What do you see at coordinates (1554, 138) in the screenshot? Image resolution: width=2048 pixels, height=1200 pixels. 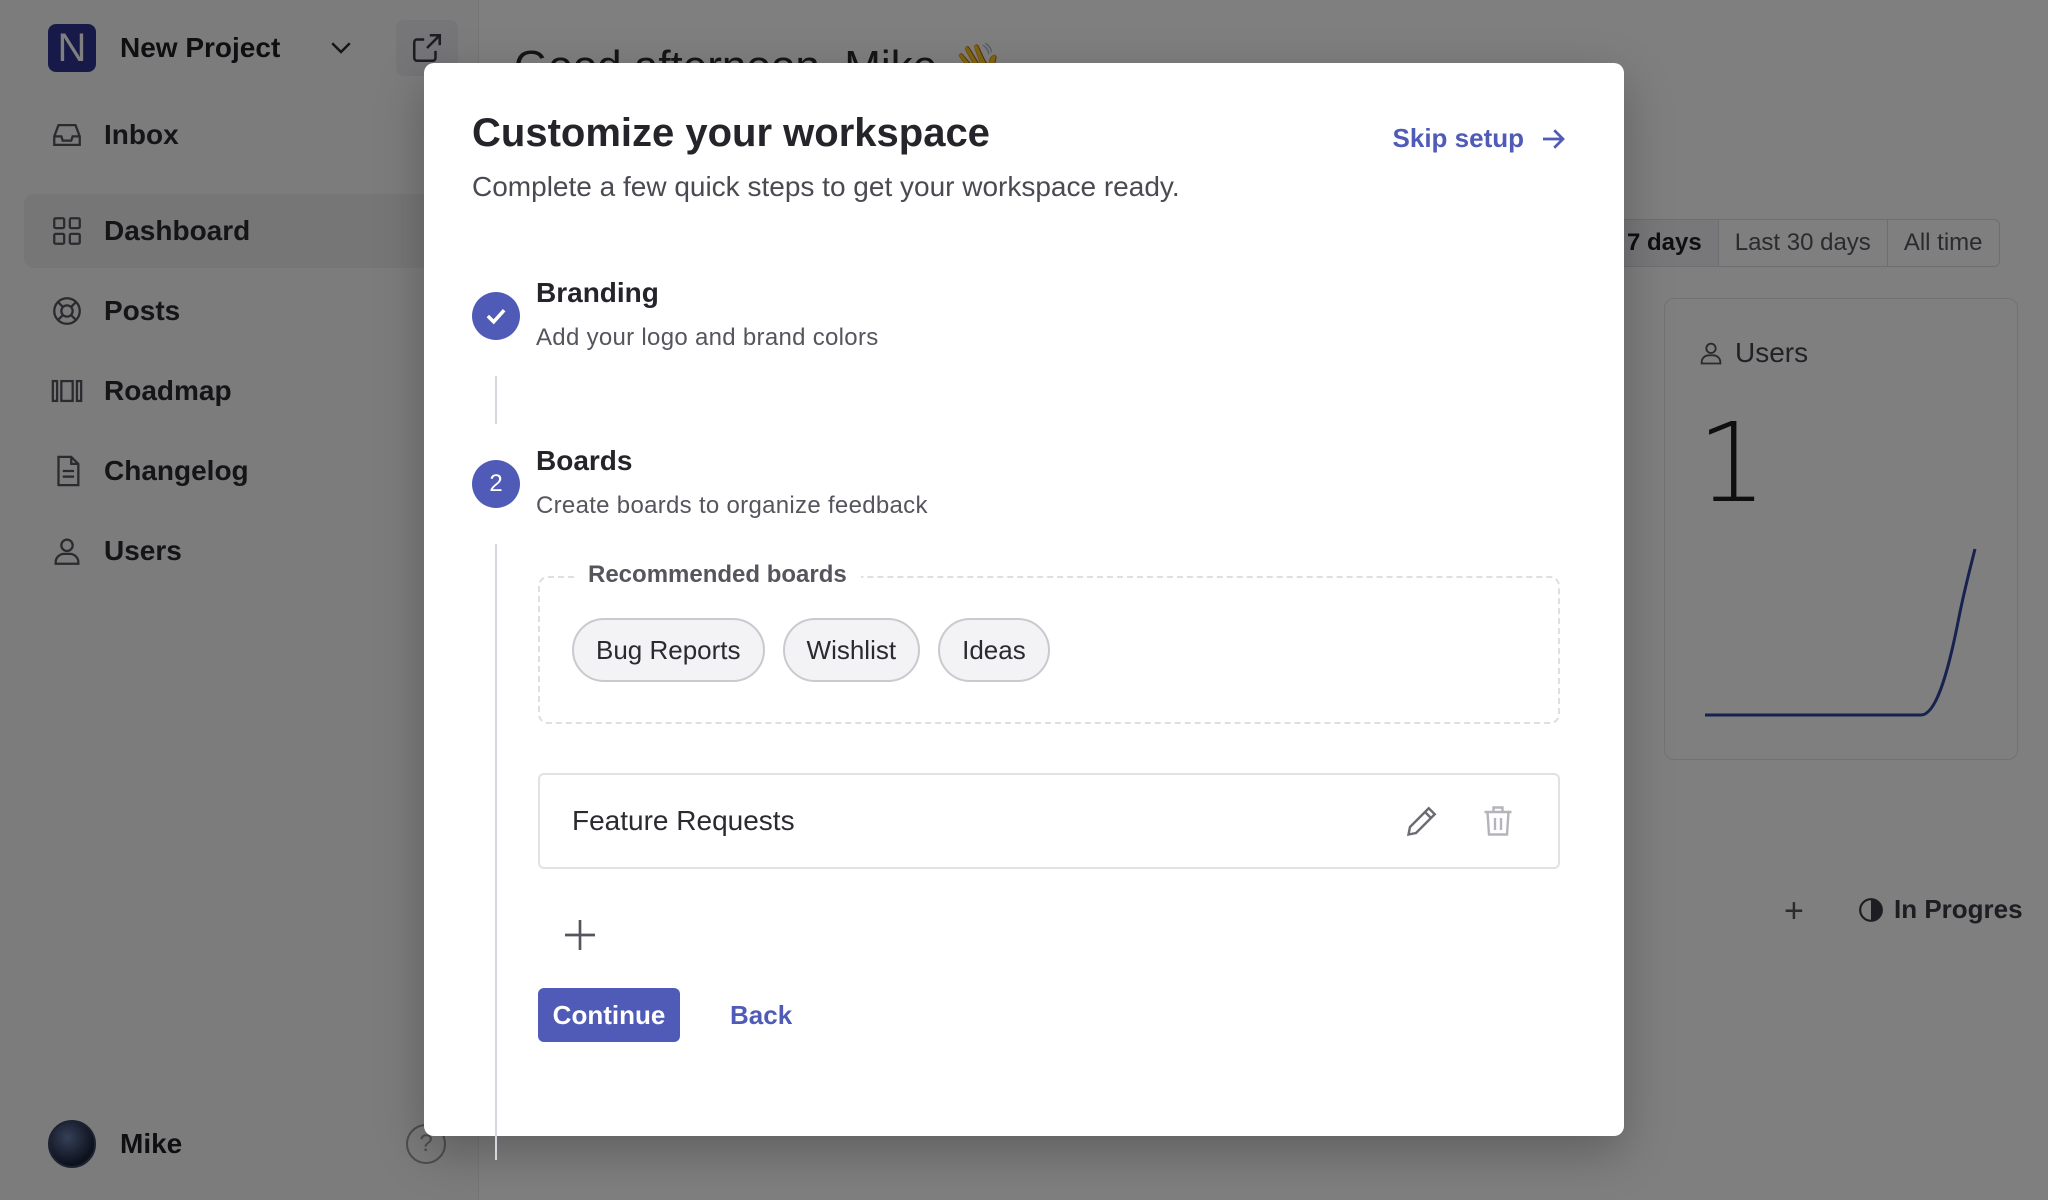 I see `arrow-right-icon` at bounding box center [1554, 138].